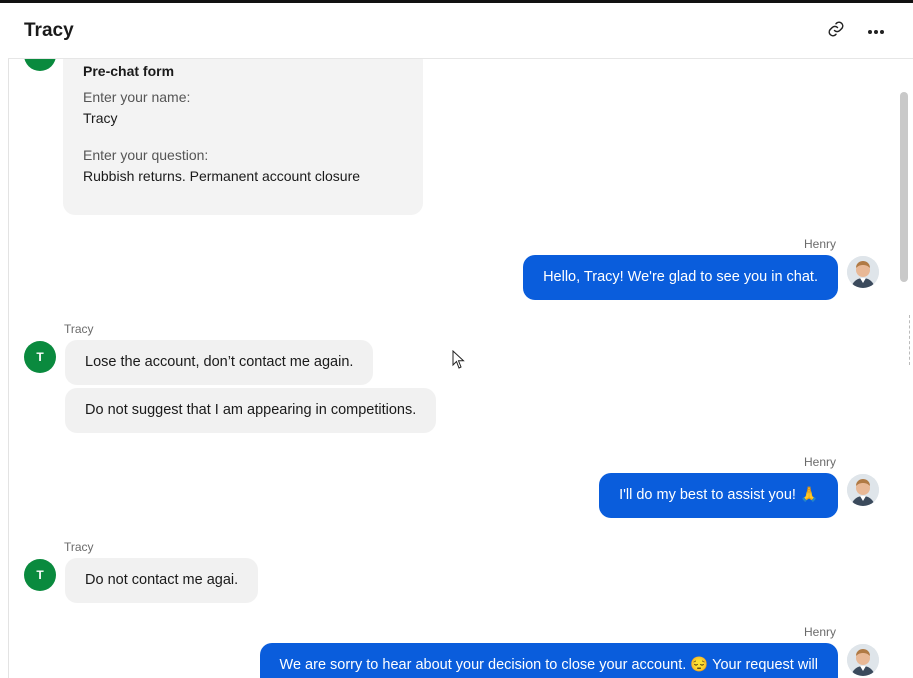 The height and width of the screenshot is (678, 913). I want to click on name-field-label: Enter your name:, so click(137, 97).